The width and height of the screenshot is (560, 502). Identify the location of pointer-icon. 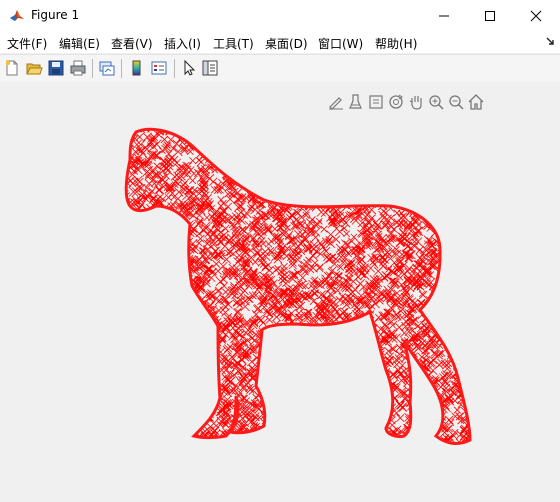
(189, 68).